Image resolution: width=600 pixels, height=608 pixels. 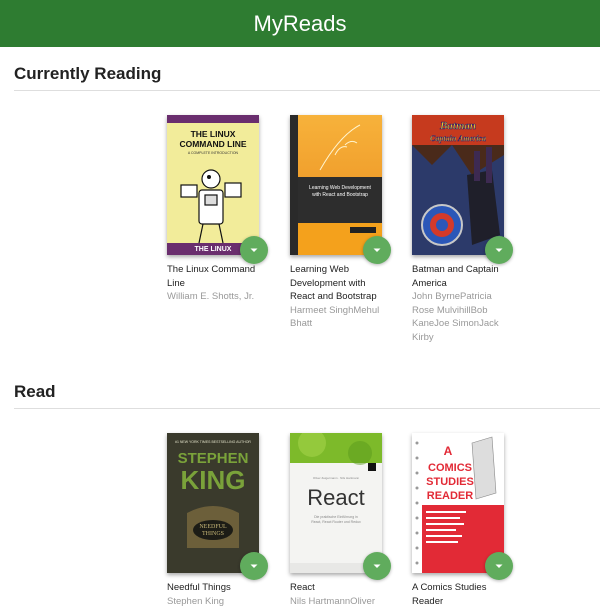 What do you see at coordinates (448, 451) in the screenshot?
I see `svg-text: A` at bounding box center [448, 451].